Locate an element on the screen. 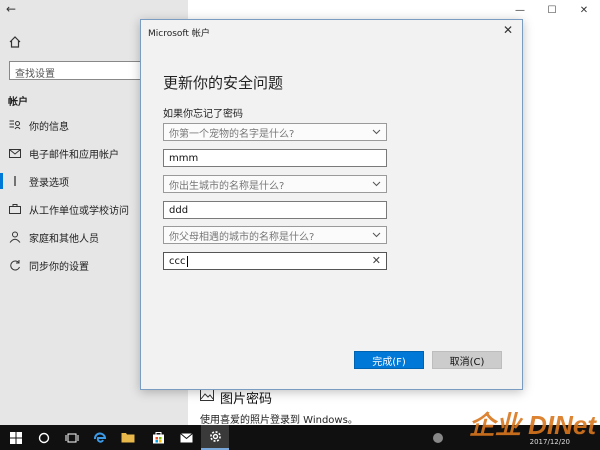  store-icon is located at coordinates (158, 437).